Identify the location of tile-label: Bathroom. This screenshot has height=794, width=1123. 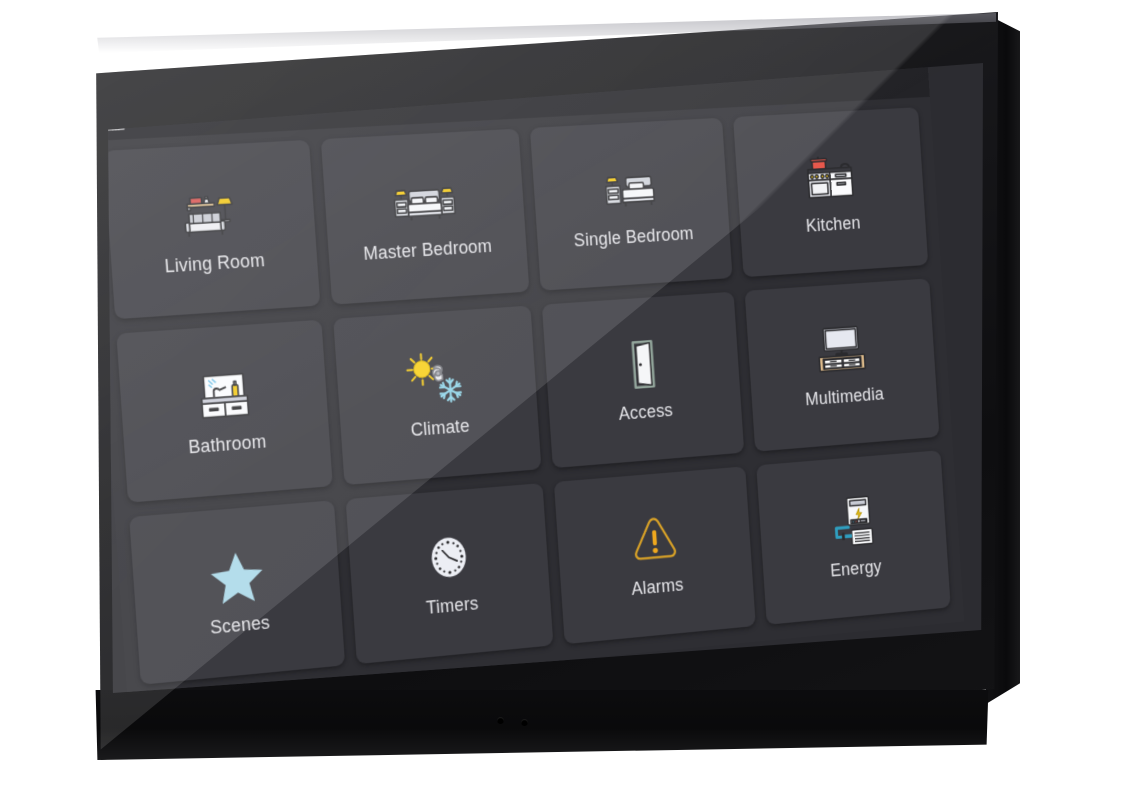
(227, 444).